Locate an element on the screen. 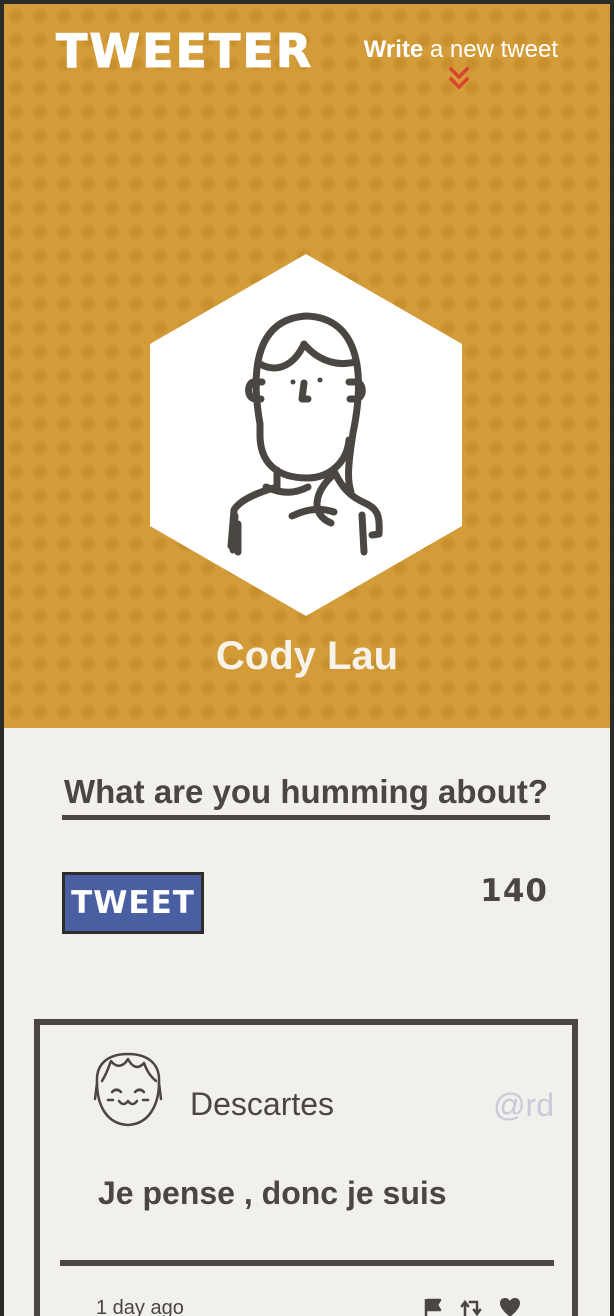 This screenshot has height=1316, width=614. profile-name: Cody Lau is located at coordinates (307, 656).